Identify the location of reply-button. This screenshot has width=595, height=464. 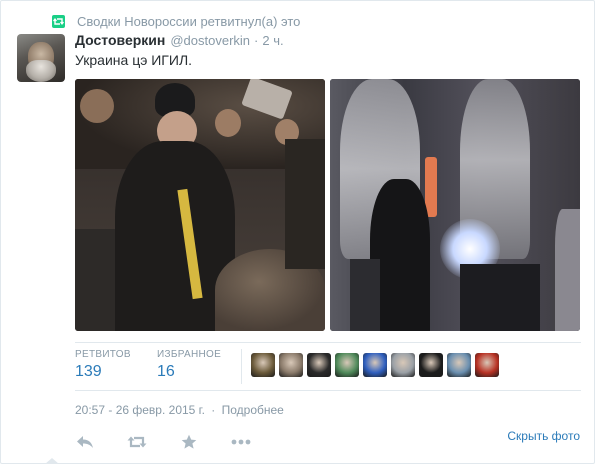
(85, 442).